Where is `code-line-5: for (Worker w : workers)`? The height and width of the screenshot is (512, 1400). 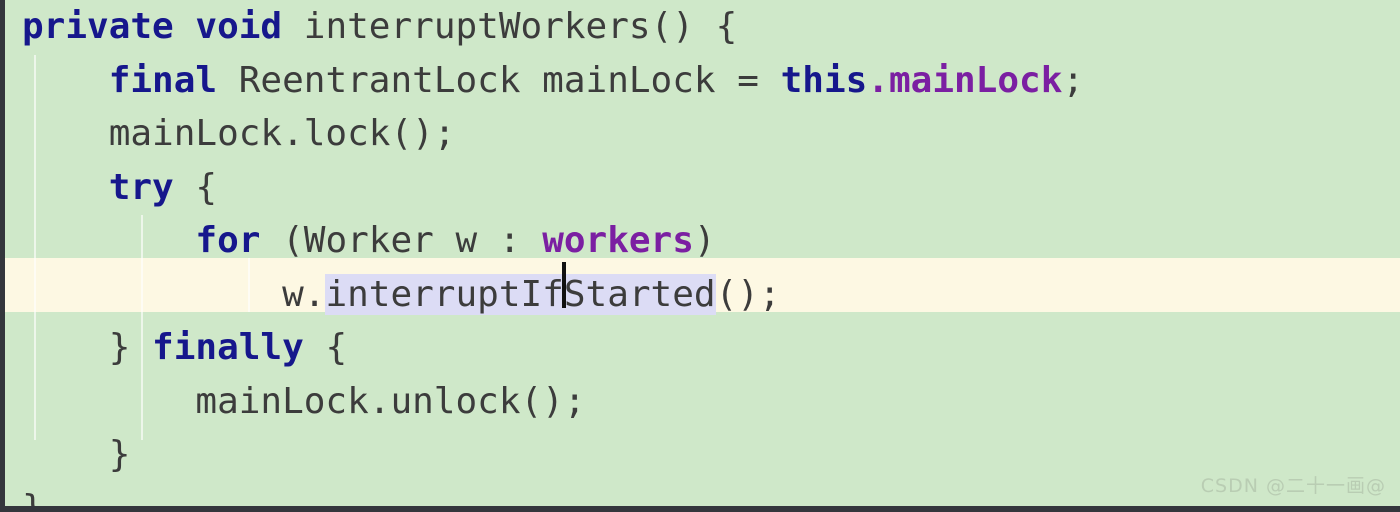
code-line-5: for (Worker w : workers) is located at coordinates (544, 241).